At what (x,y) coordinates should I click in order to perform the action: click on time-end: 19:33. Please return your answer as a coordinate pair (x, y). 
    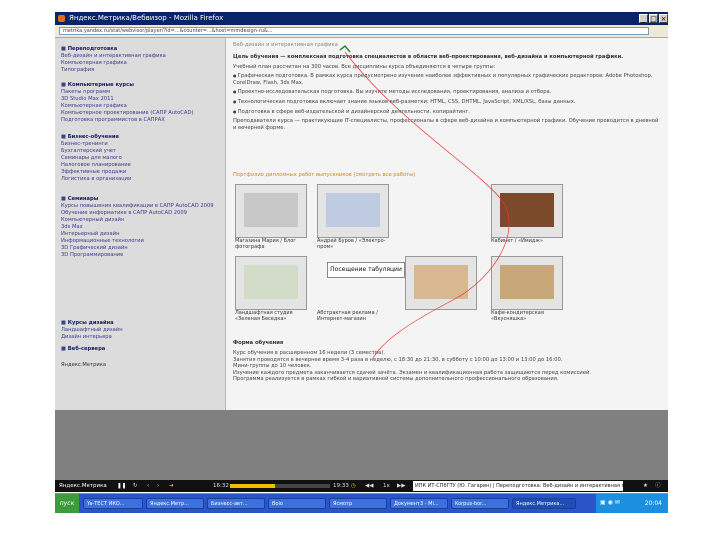
    Looking at the image, I should click on (341, 486).